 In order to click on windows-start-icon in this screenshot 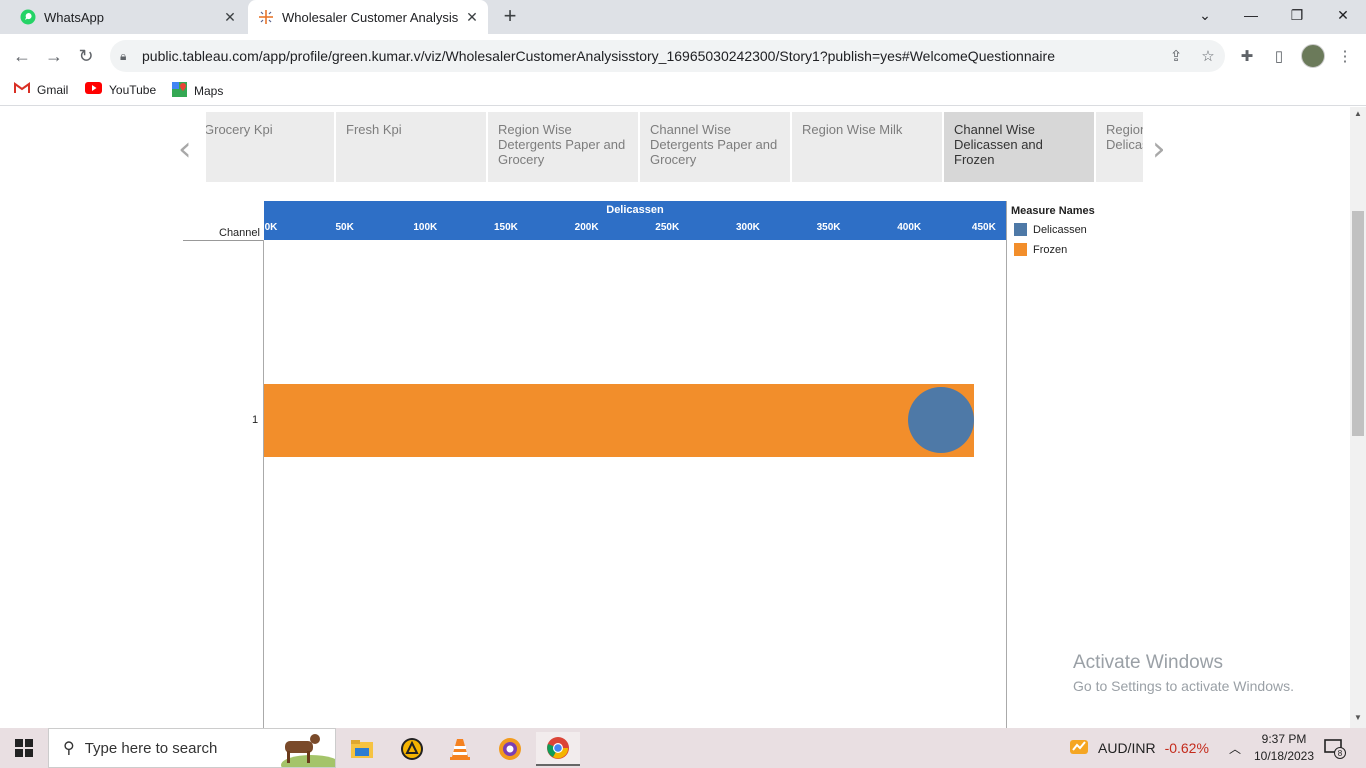, I will do `click(24, 748)`.